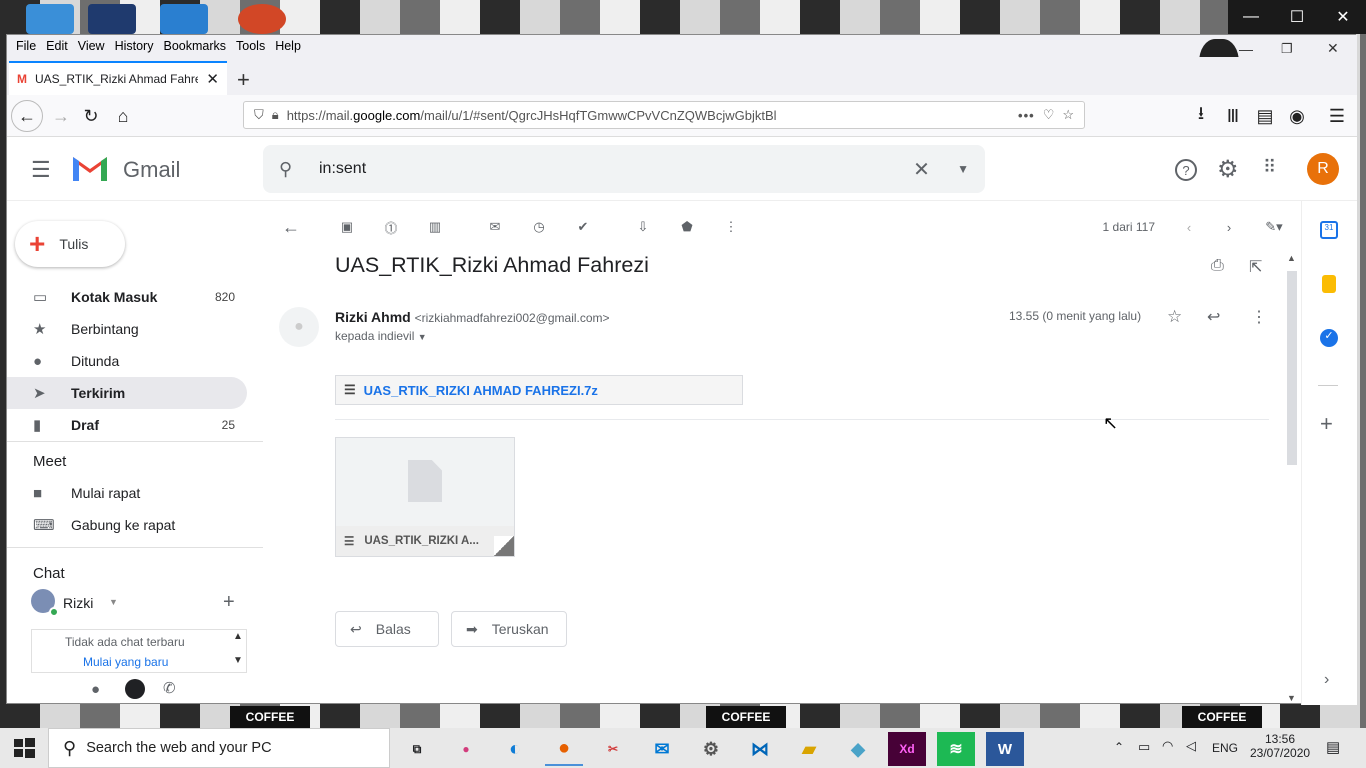 The width and height of the screenshot is (1366, 768). I want to click on reply-button: ↩ Balas, so click(387, 629).